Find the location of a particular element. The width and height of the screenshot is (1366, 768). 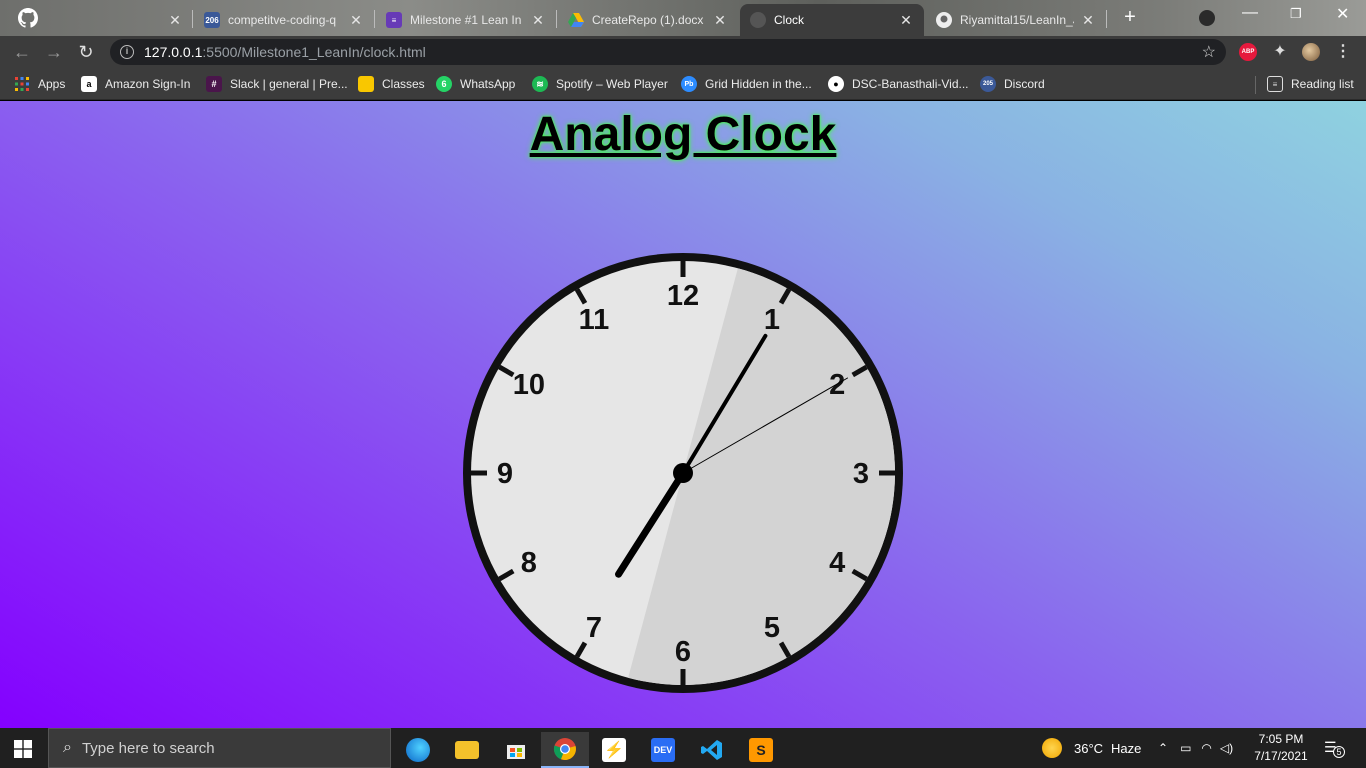

bookmarks-separator is located at coordinates (1255, 85).